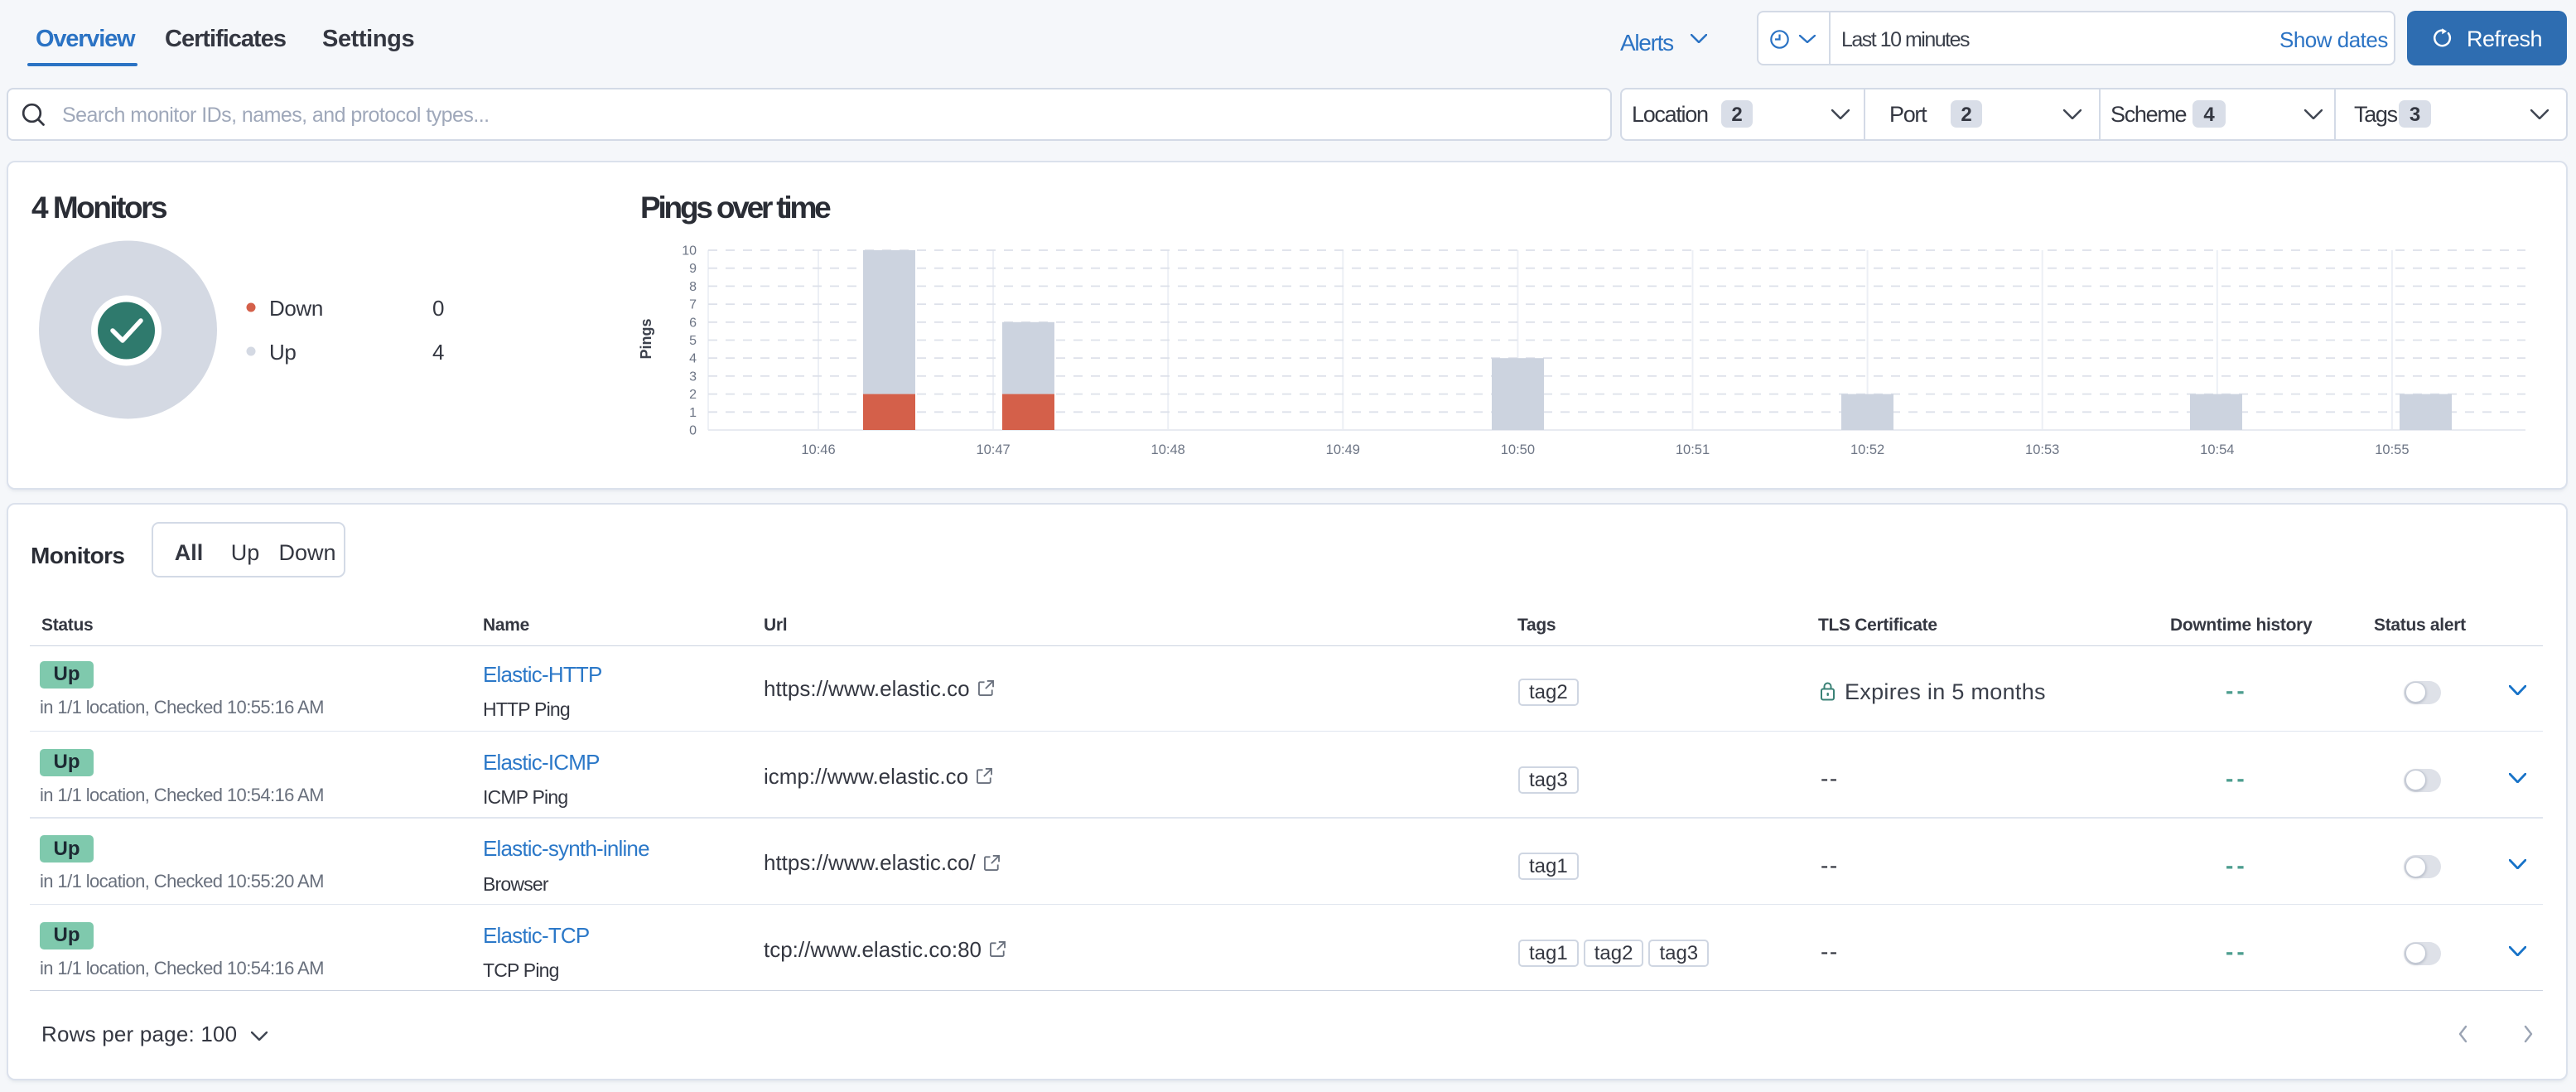 This screenshot has height=1092, width=2576. Describe the element at coordinates (993, 449) in the screenshot. I see `svg-text: 10:47` at that location.